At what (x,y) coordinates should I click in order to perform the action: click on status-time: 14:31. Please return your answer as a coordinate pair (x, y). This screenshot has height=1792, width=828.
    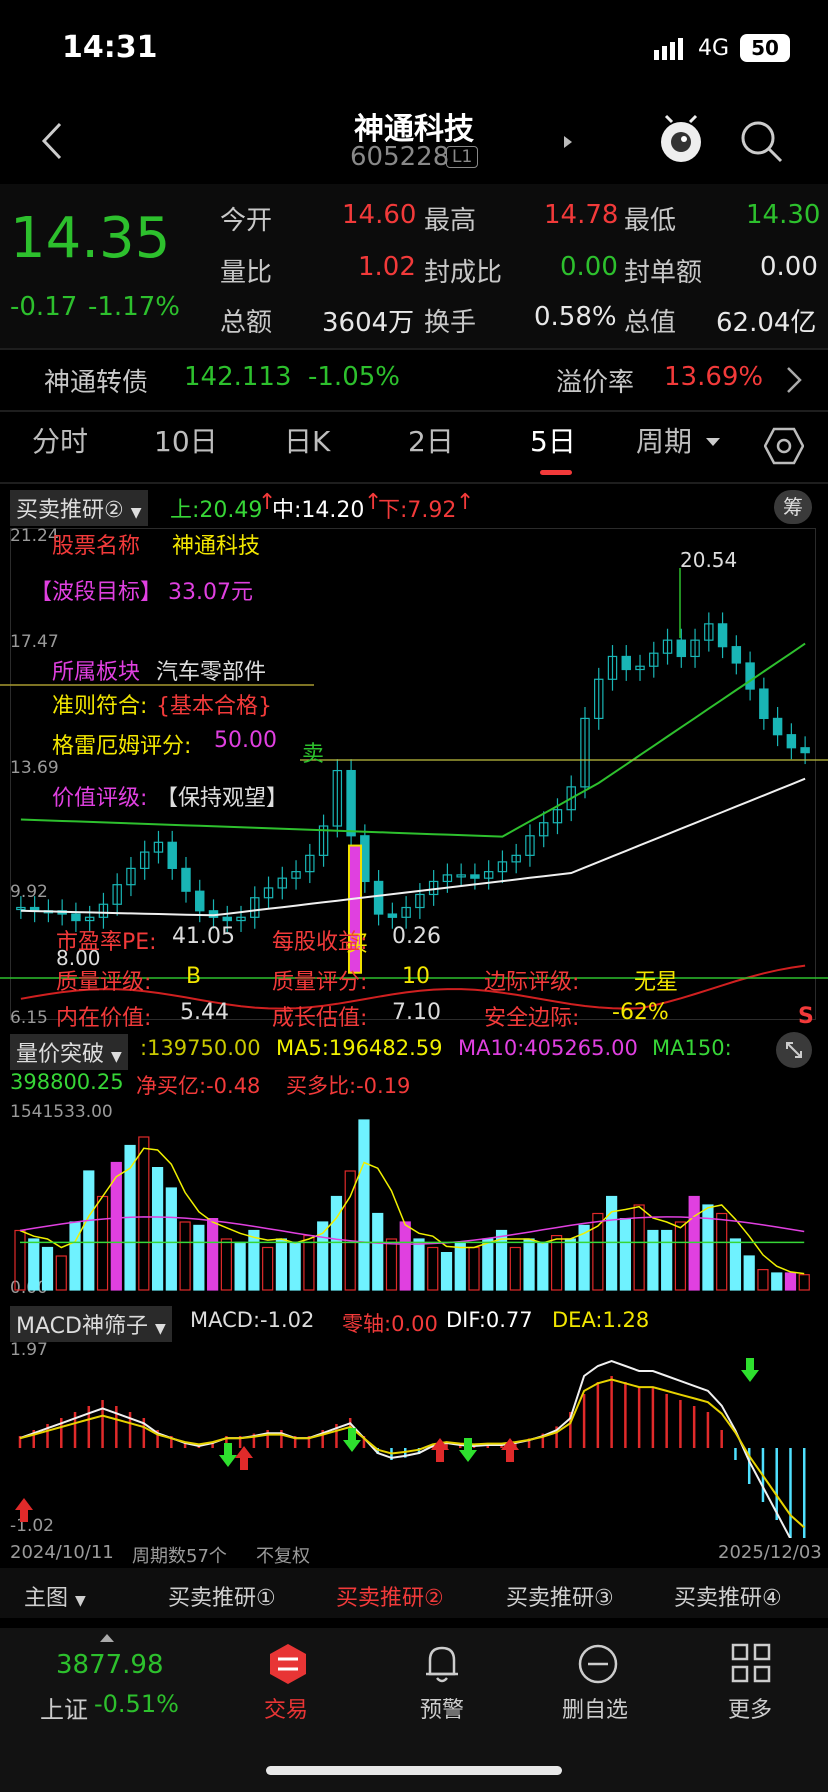
    Looking at the image, I should click on (110, 47).